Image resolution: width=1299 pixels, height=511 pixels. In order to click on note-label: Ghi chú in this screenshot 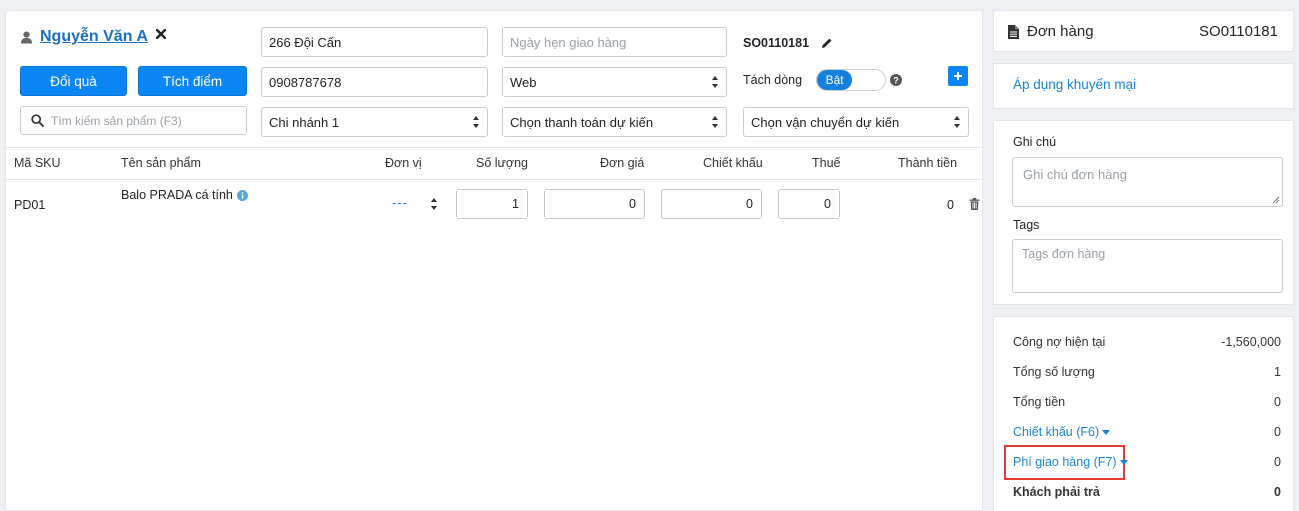, I will do `click(1035, 142)`.